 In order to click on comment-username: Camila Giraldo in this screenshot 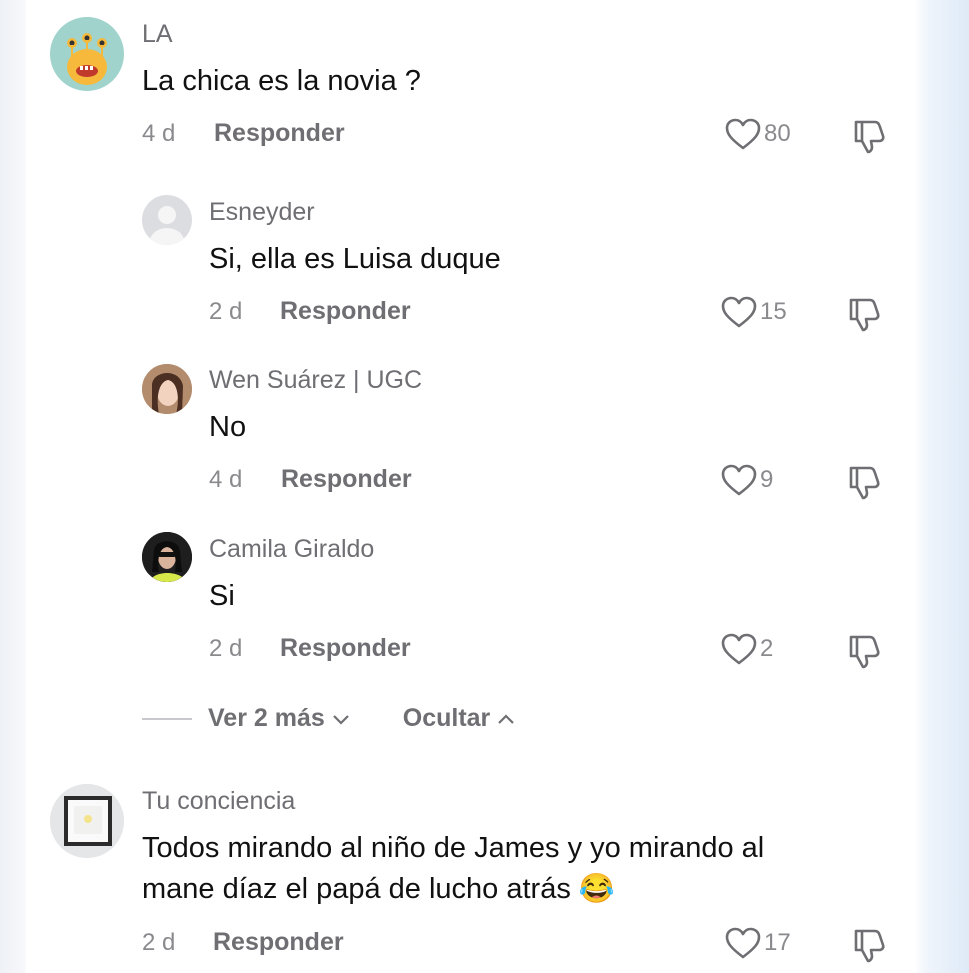, I will do `click(291, 549)`.